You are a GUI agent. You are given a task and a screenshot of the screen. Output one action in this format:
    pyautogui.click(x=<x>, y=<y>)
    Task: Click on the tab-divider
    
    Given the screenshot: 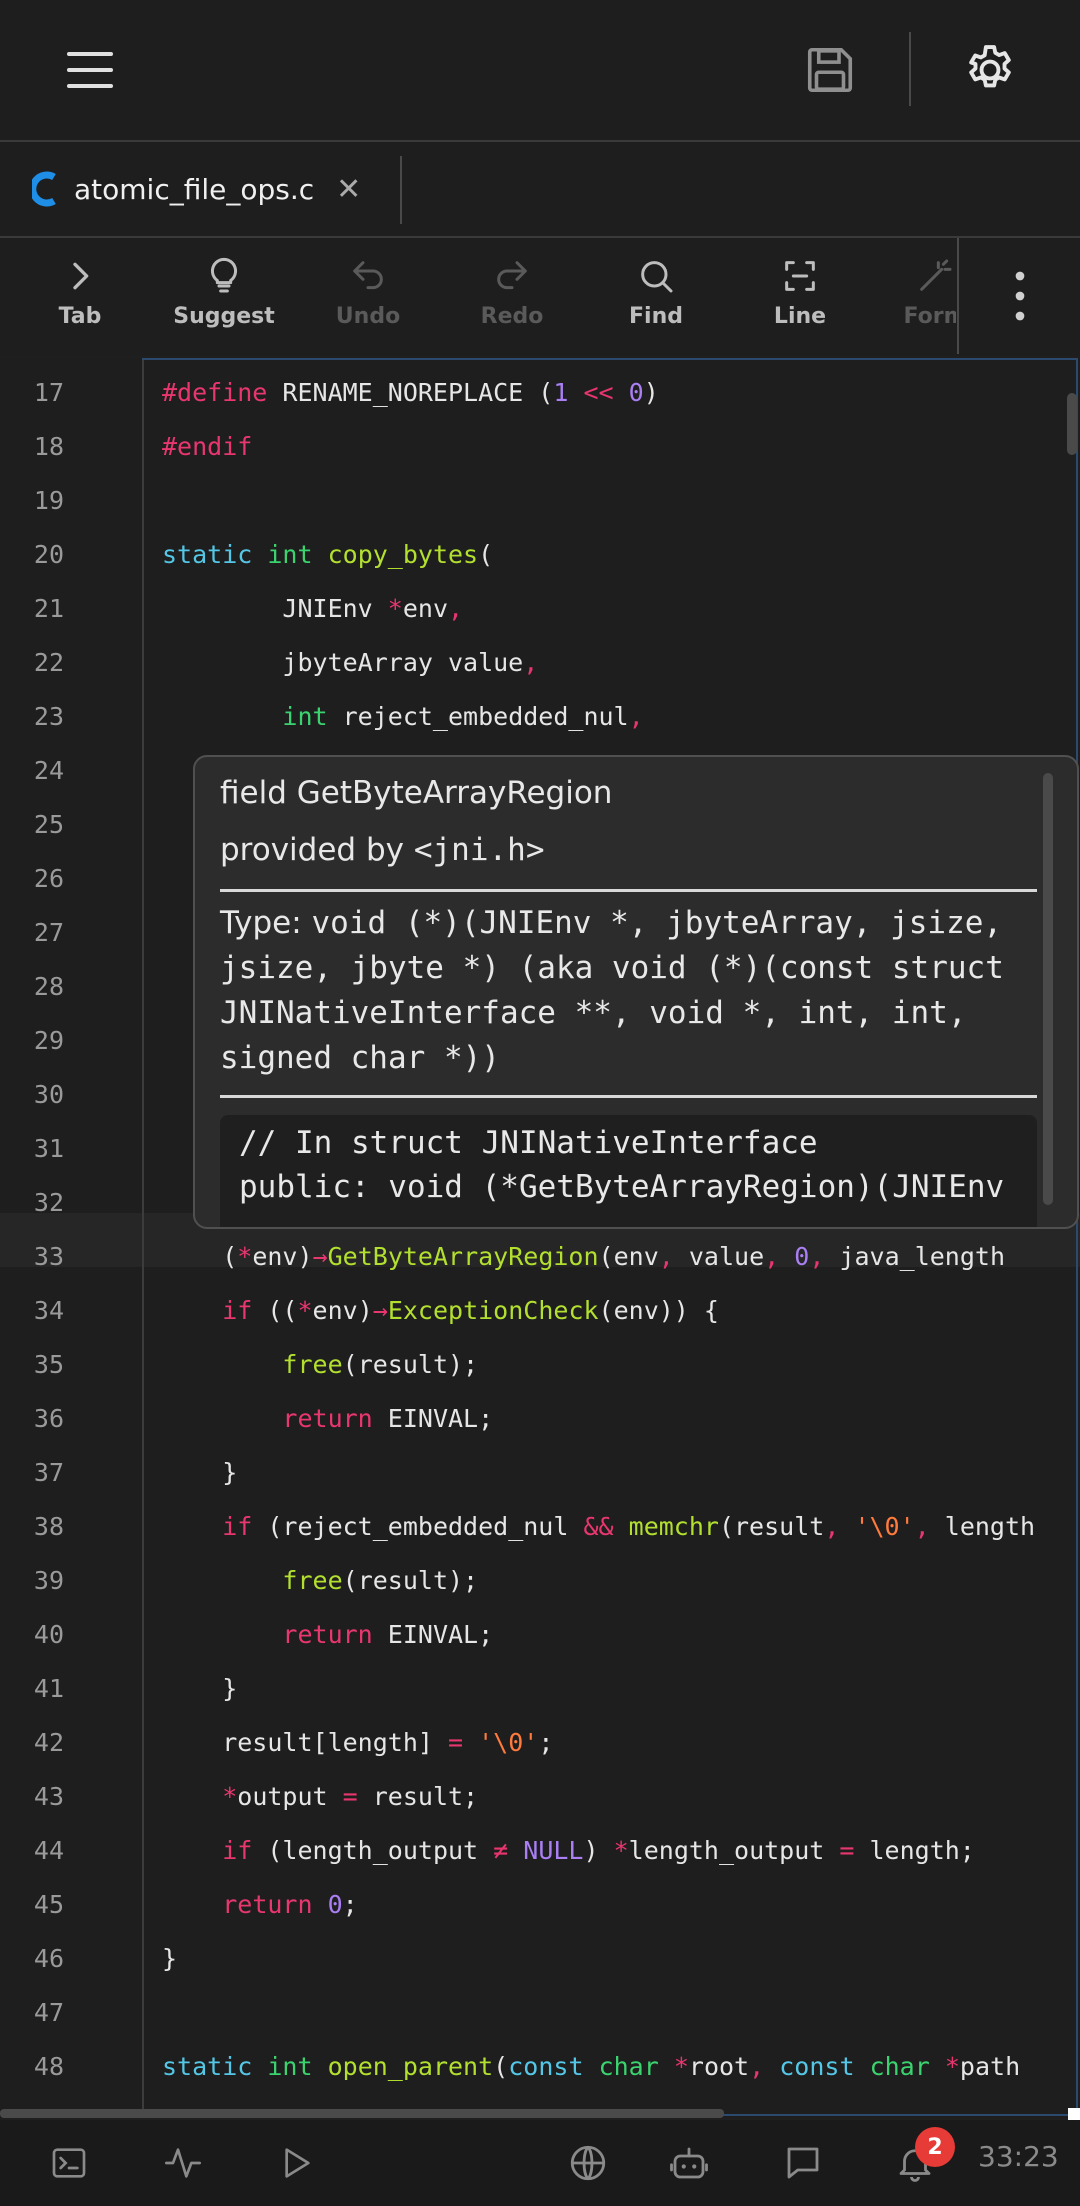 What is the action you would take?
    pyautogui.click(x=401, y=190)
    